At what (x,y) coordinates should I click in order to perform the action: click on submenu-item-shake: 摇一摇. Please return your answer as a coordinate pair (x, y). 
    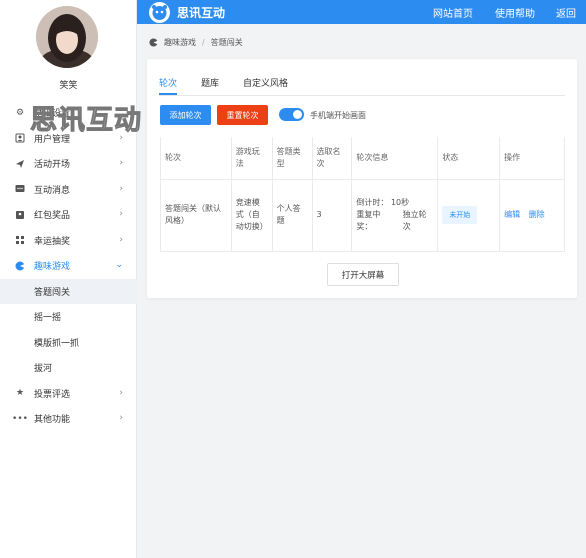
    Looking at the image, I should click on (68, 317).